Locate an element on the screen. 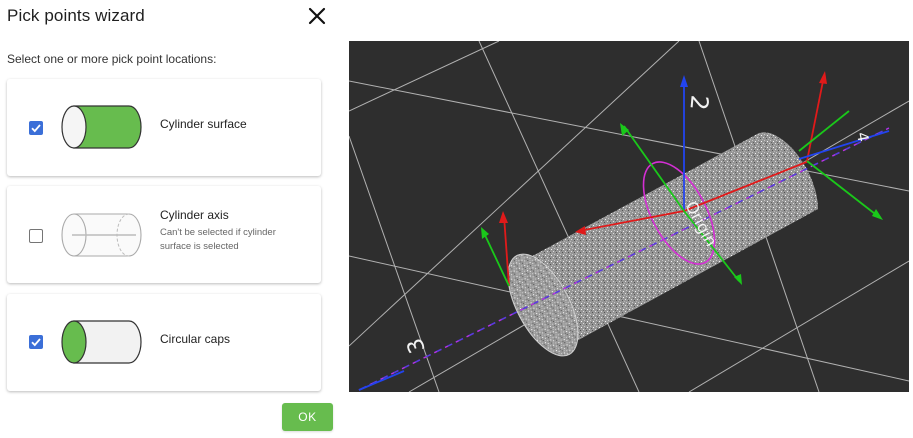  option-label: Cylinder axis is located at coordinates (194, 215).